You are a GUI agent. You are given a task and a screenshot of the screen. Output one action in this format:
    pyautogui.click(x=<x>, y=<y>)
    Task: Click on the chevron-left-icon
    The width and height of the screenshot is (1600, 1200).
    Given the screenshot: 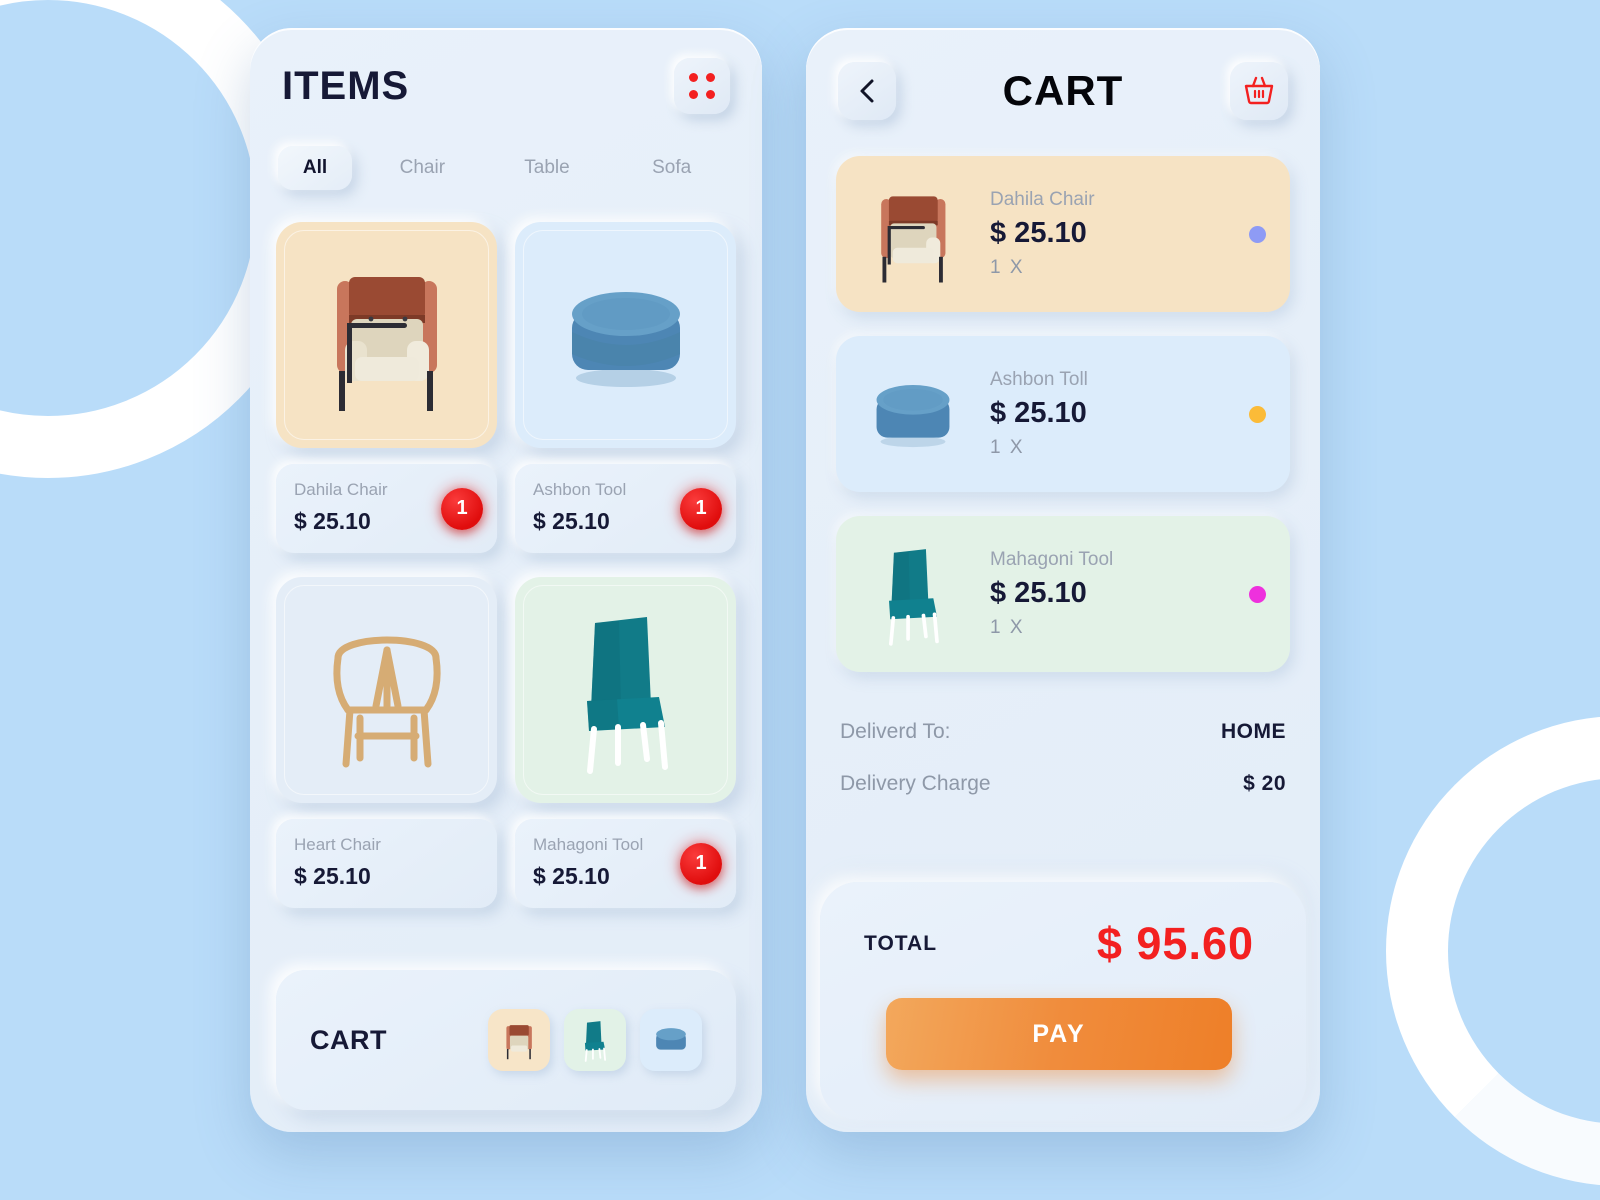 What is the action you would take?
    pyautogui.click(x=867, y=91)
    